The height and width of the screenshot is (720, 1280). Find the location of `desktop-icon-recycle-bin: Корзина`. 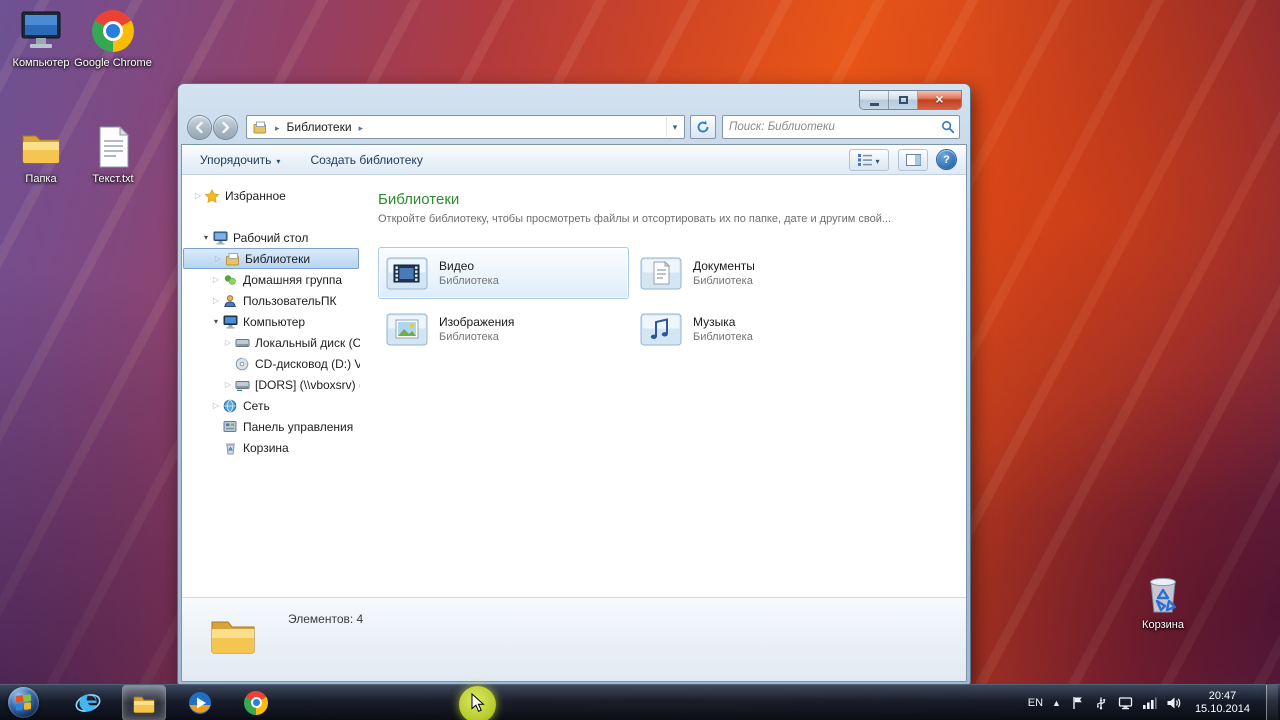

desktop-icon-recycle-bin: Корзина is located at coordinates (1163, 600).